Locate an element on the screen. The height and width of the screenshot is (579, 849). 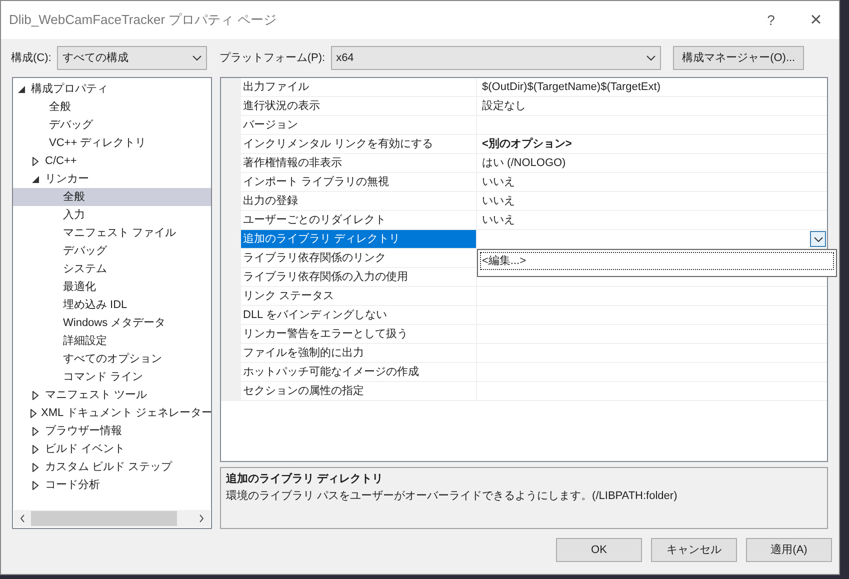
property-name: 出力ファイル is located at coordinates (359, 87).